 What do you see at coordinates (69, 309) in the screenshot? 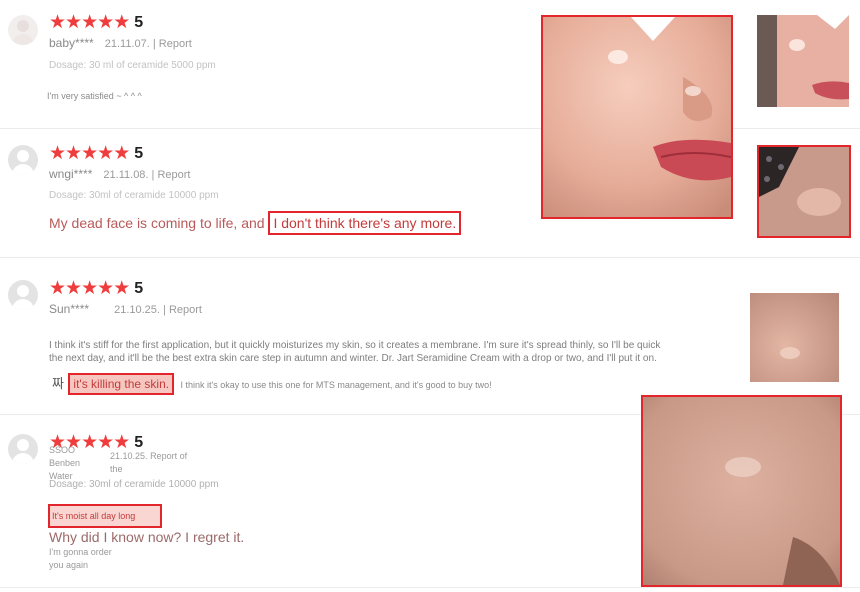
I see `username: Sun****` at bounding box center [69, 309].